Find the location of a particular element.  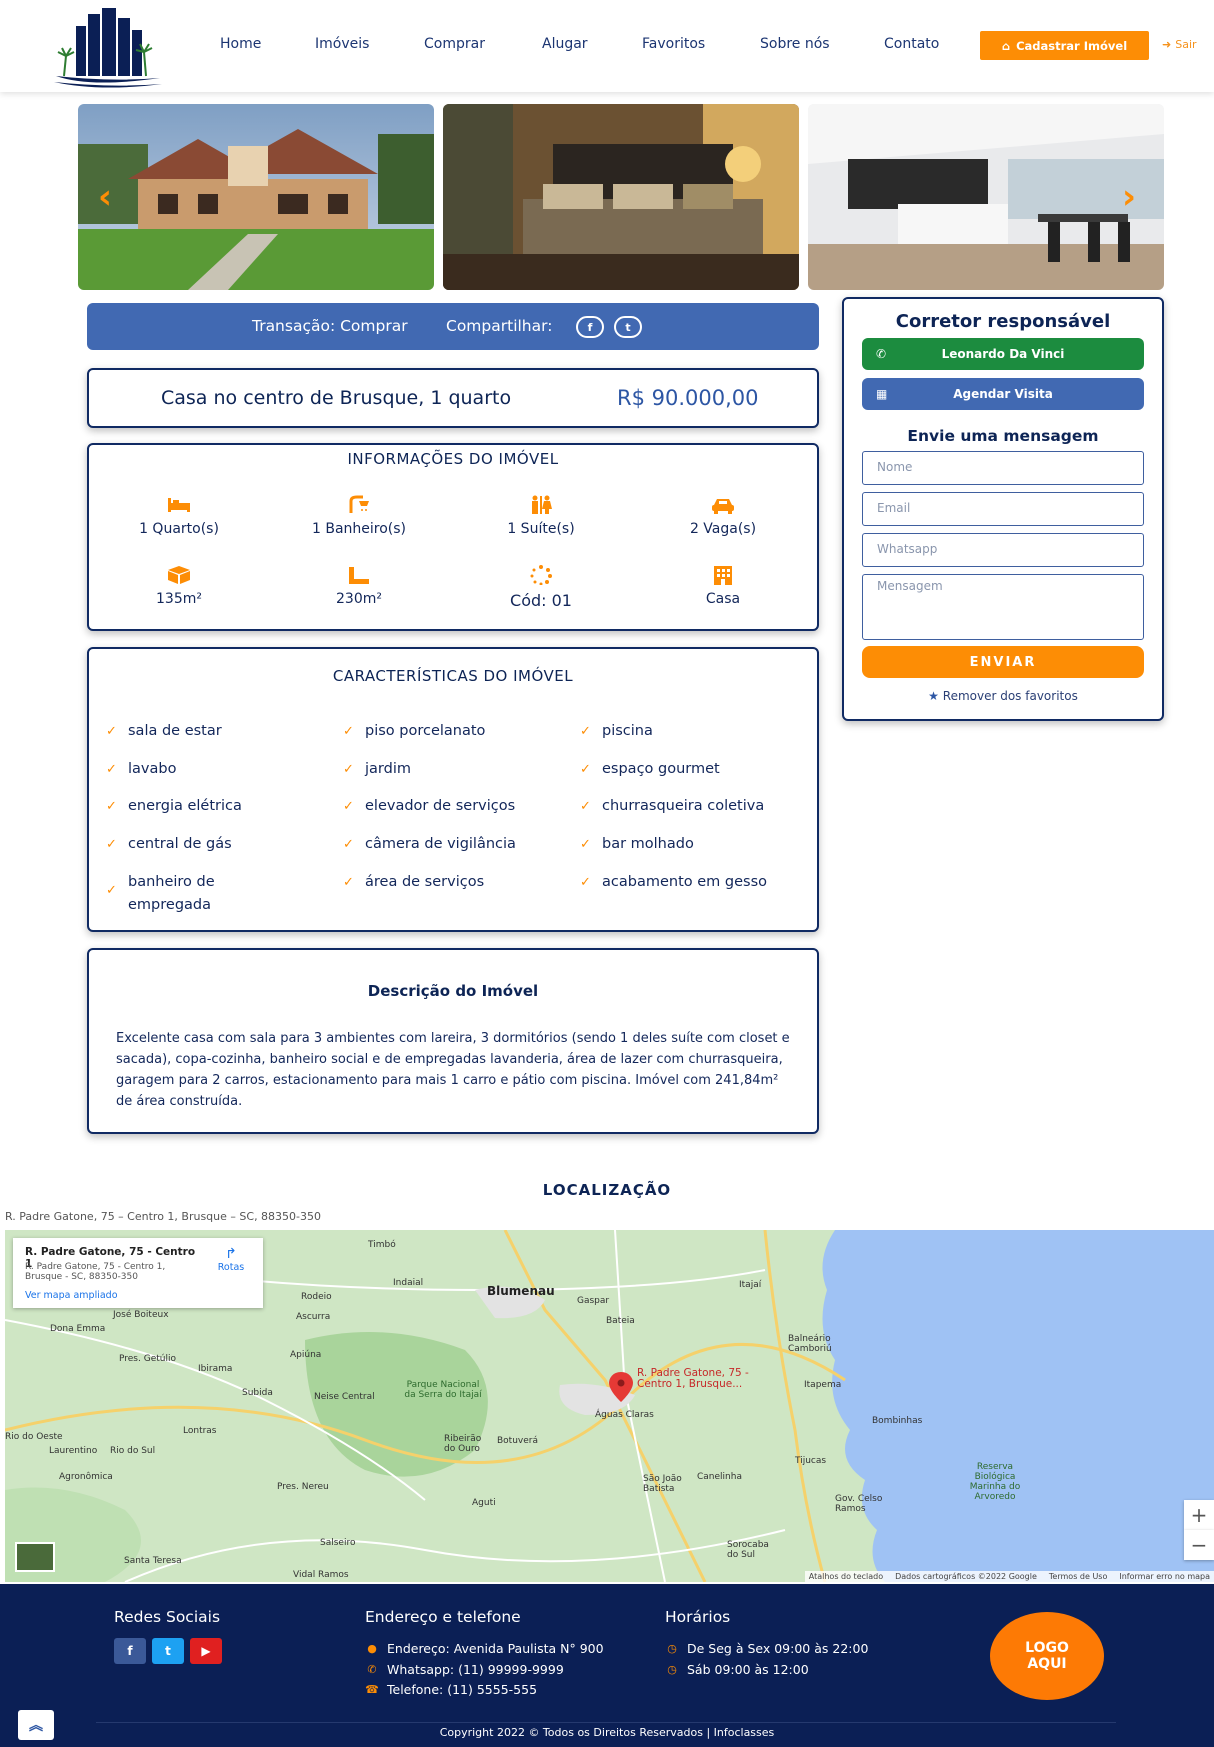

feature-item: ✓ piso porcelanato is located at coordinates (464, 731).